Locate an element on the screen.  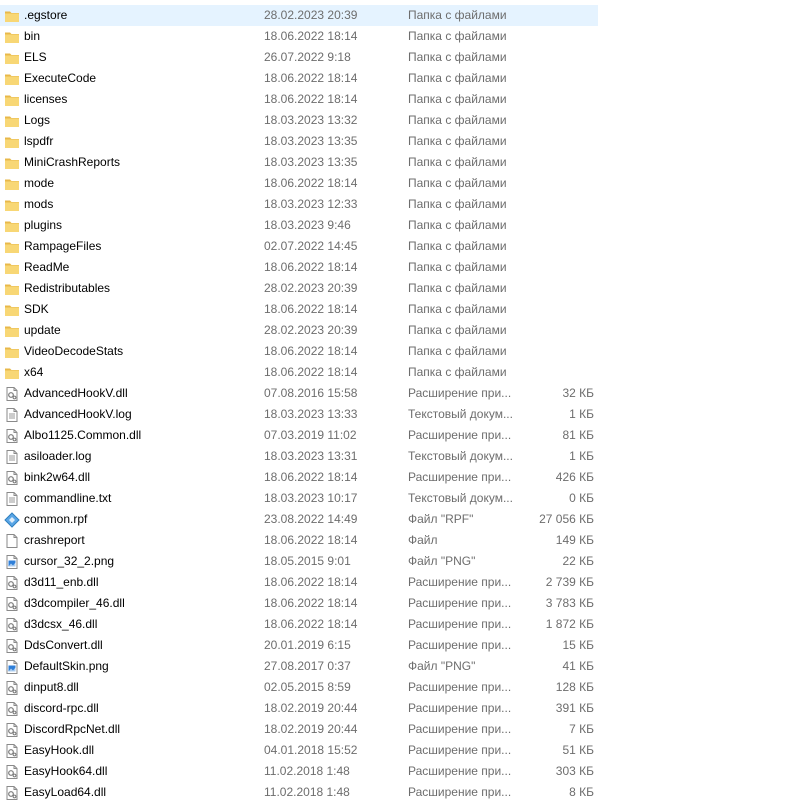
list-item: lspdfr 18.03.2023 13:35 Папка с файлами is located at coordinates (299, 141).